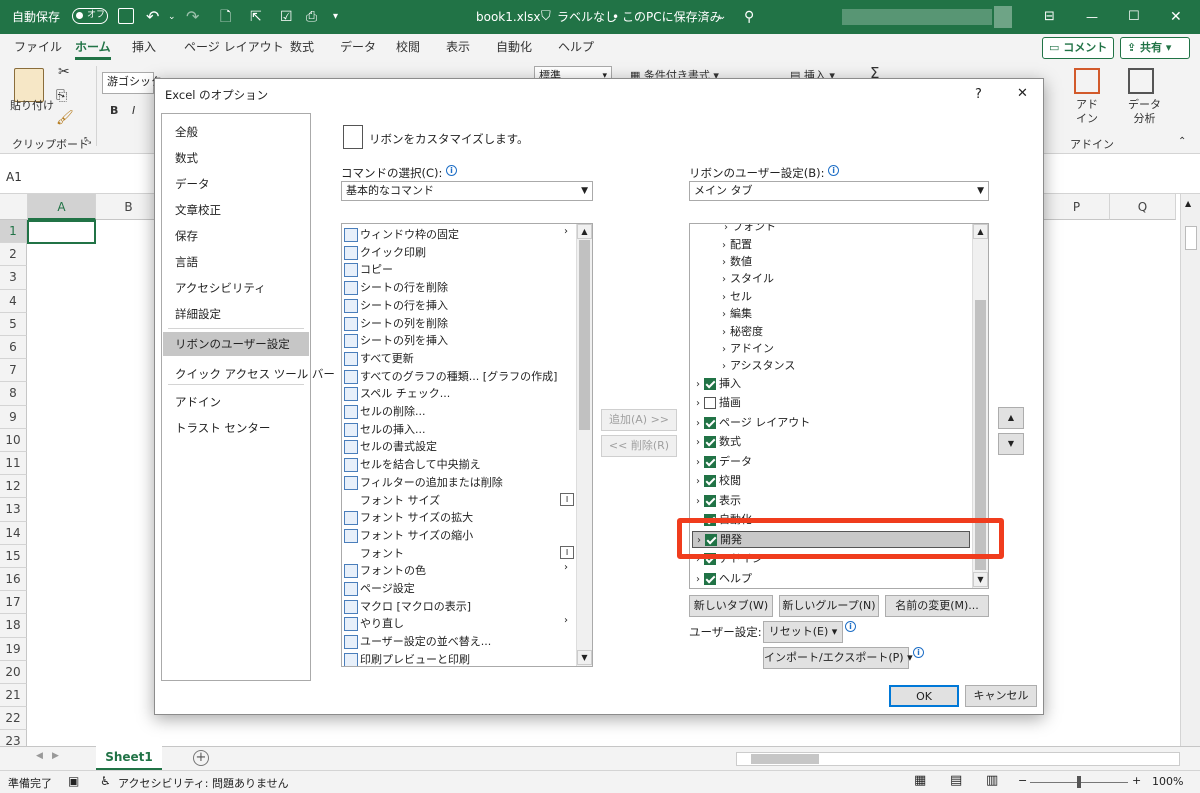 This screenshot has height=793, width=1200. What do you see at coordinates (1134, 17) in the screenshot?
I see `maximize-icon: ☐` at bounding box center [1134, 17].